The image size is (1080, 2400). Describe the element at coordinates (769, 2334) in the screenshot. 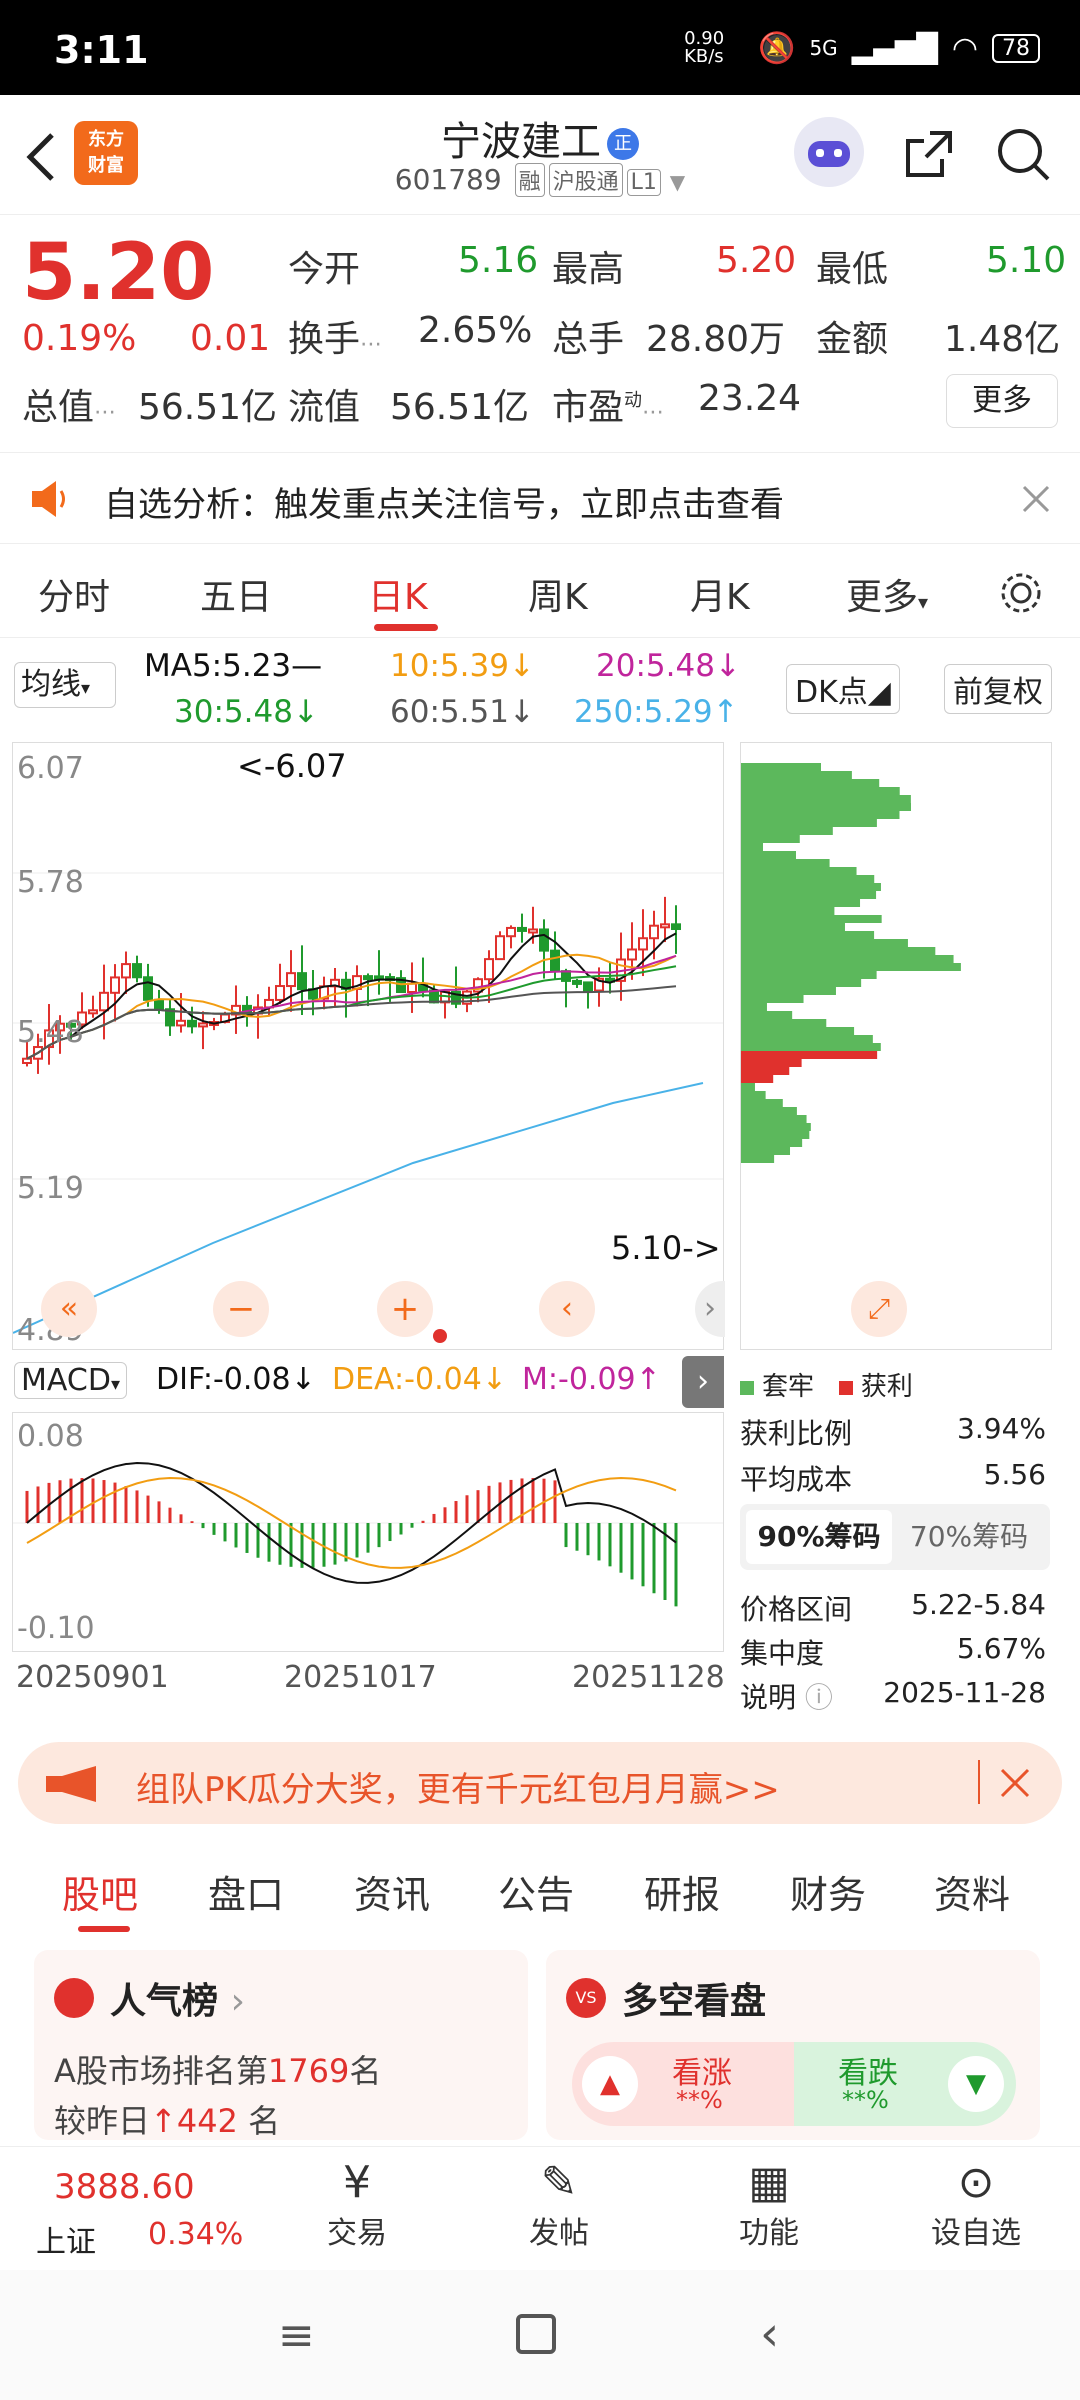

I see `back-nav-icon: ‹` at that location.